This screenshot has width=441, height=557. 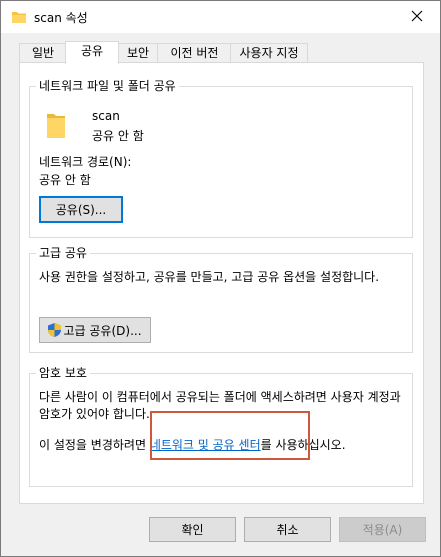 I want to click on folder-icon, so click(x=19, y=17).